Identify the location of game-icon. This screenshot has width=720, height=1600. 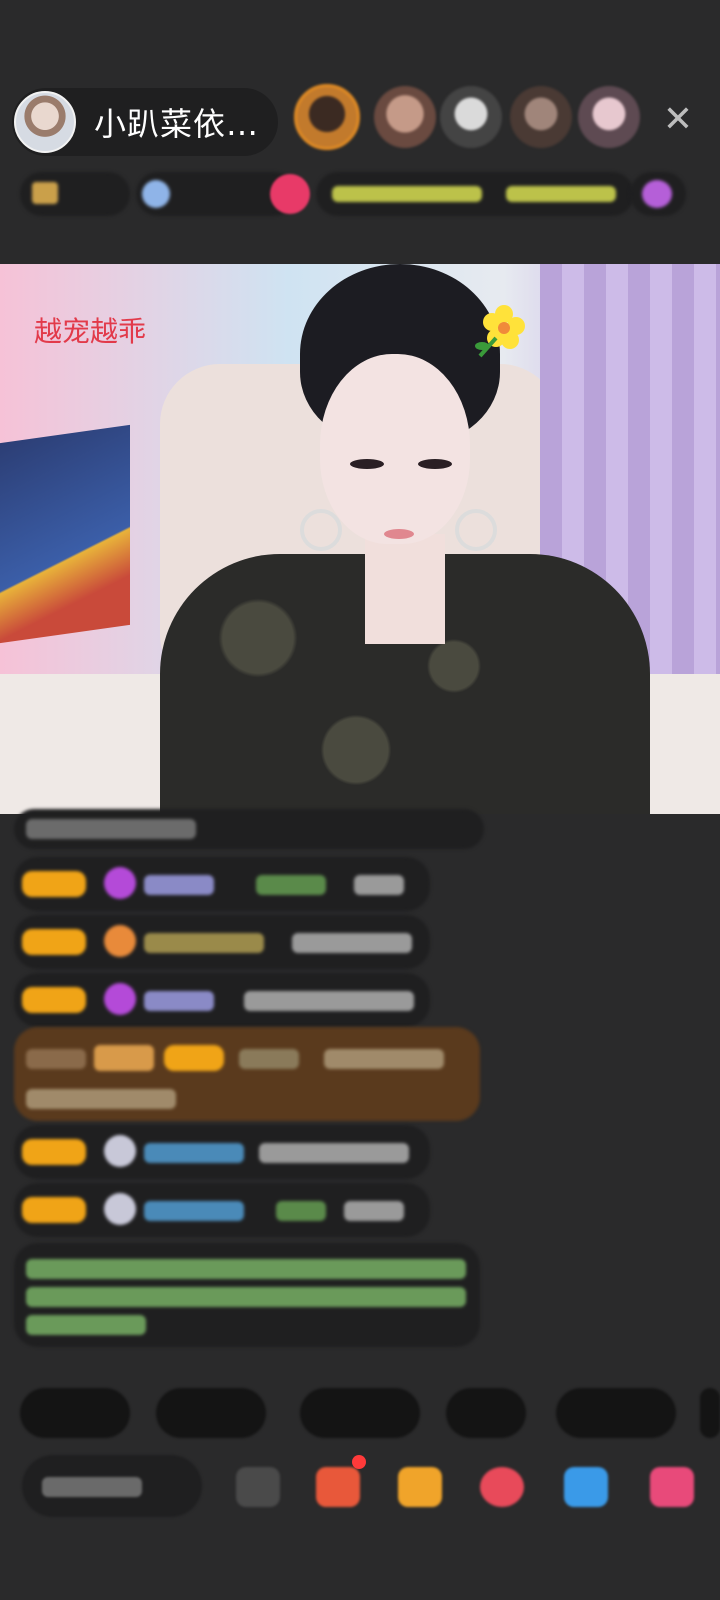
(586, 1487).